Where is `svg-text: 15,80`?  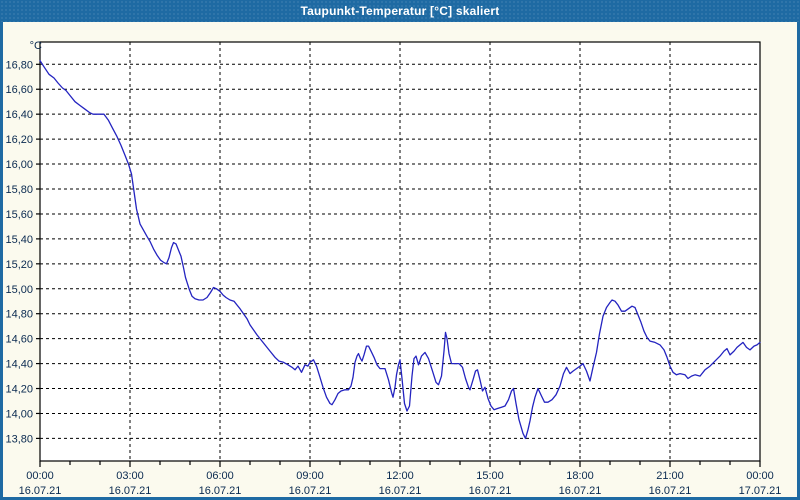
svg-text: 15,80 is located at coordinates (19, 190).